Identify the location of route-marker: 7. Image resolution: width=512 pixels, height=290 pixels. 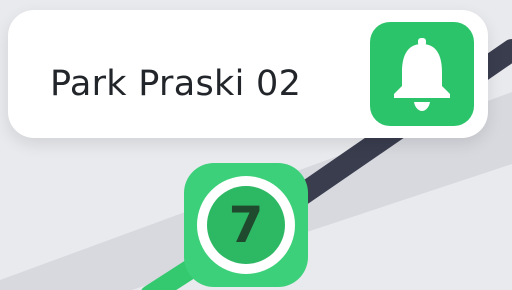
(246, 225).